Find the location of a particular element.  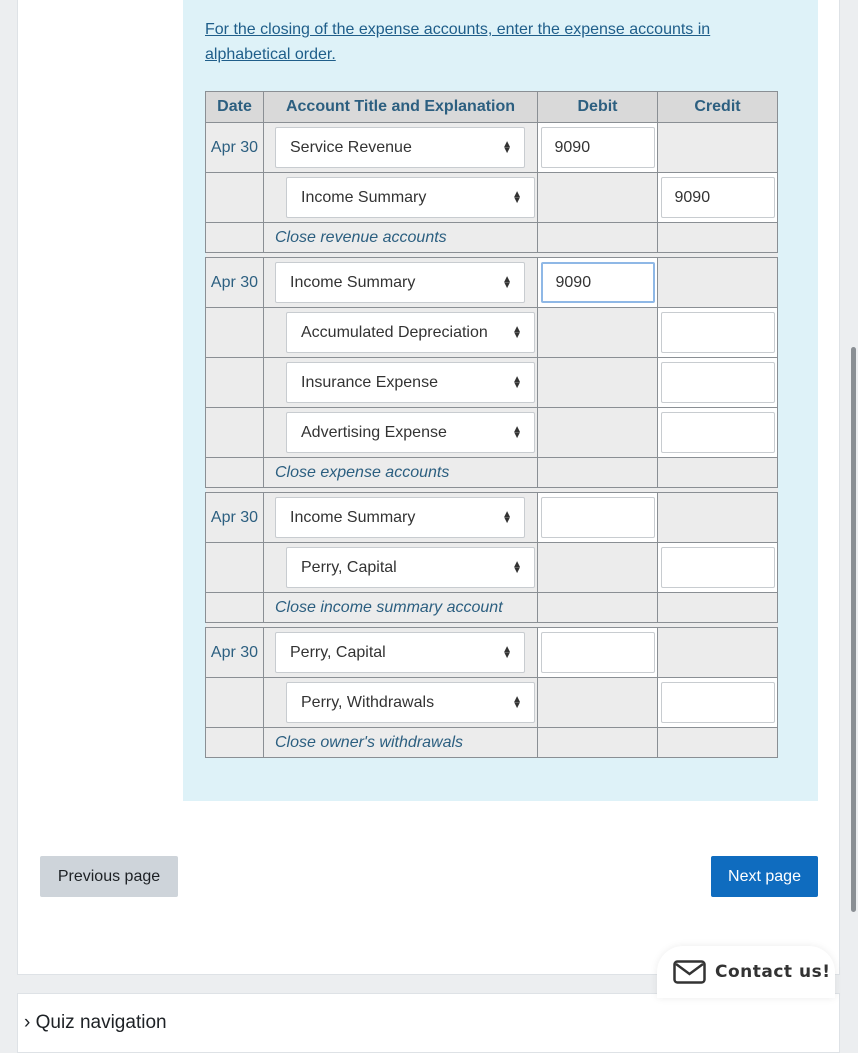

credit-account-select: Advertising Expense ▲ ▼ is located at coordinates (410, 432).